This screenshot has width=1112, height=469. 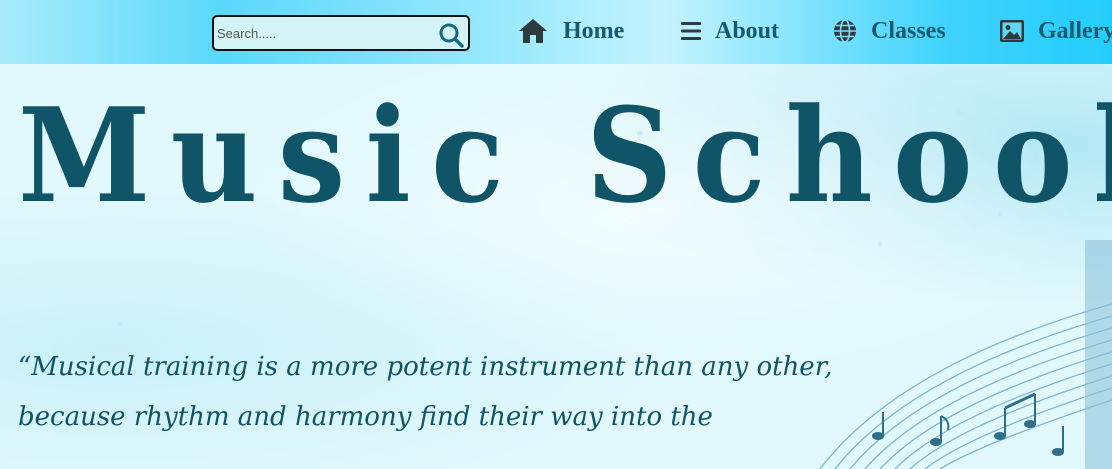 I want to click on nav-gallery-link: Gallery, so click(x=1056, y=31).